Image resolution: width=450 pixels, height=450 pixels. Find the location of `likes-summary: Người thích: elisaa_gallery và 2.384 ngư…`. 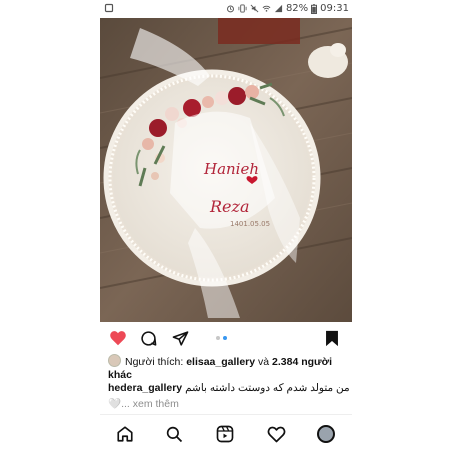

likes-summary: Người thích: elisaa_gallery và 2.384 ngư… is located at coordinates (228, 368).